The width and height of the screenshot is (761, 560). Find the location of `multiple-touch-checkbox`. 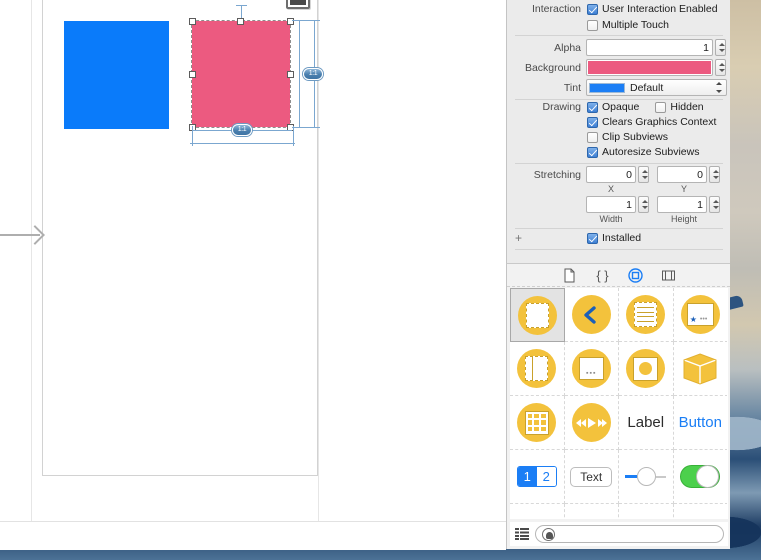

multiple-touch-checkbox is located at coordinates (592, 25).